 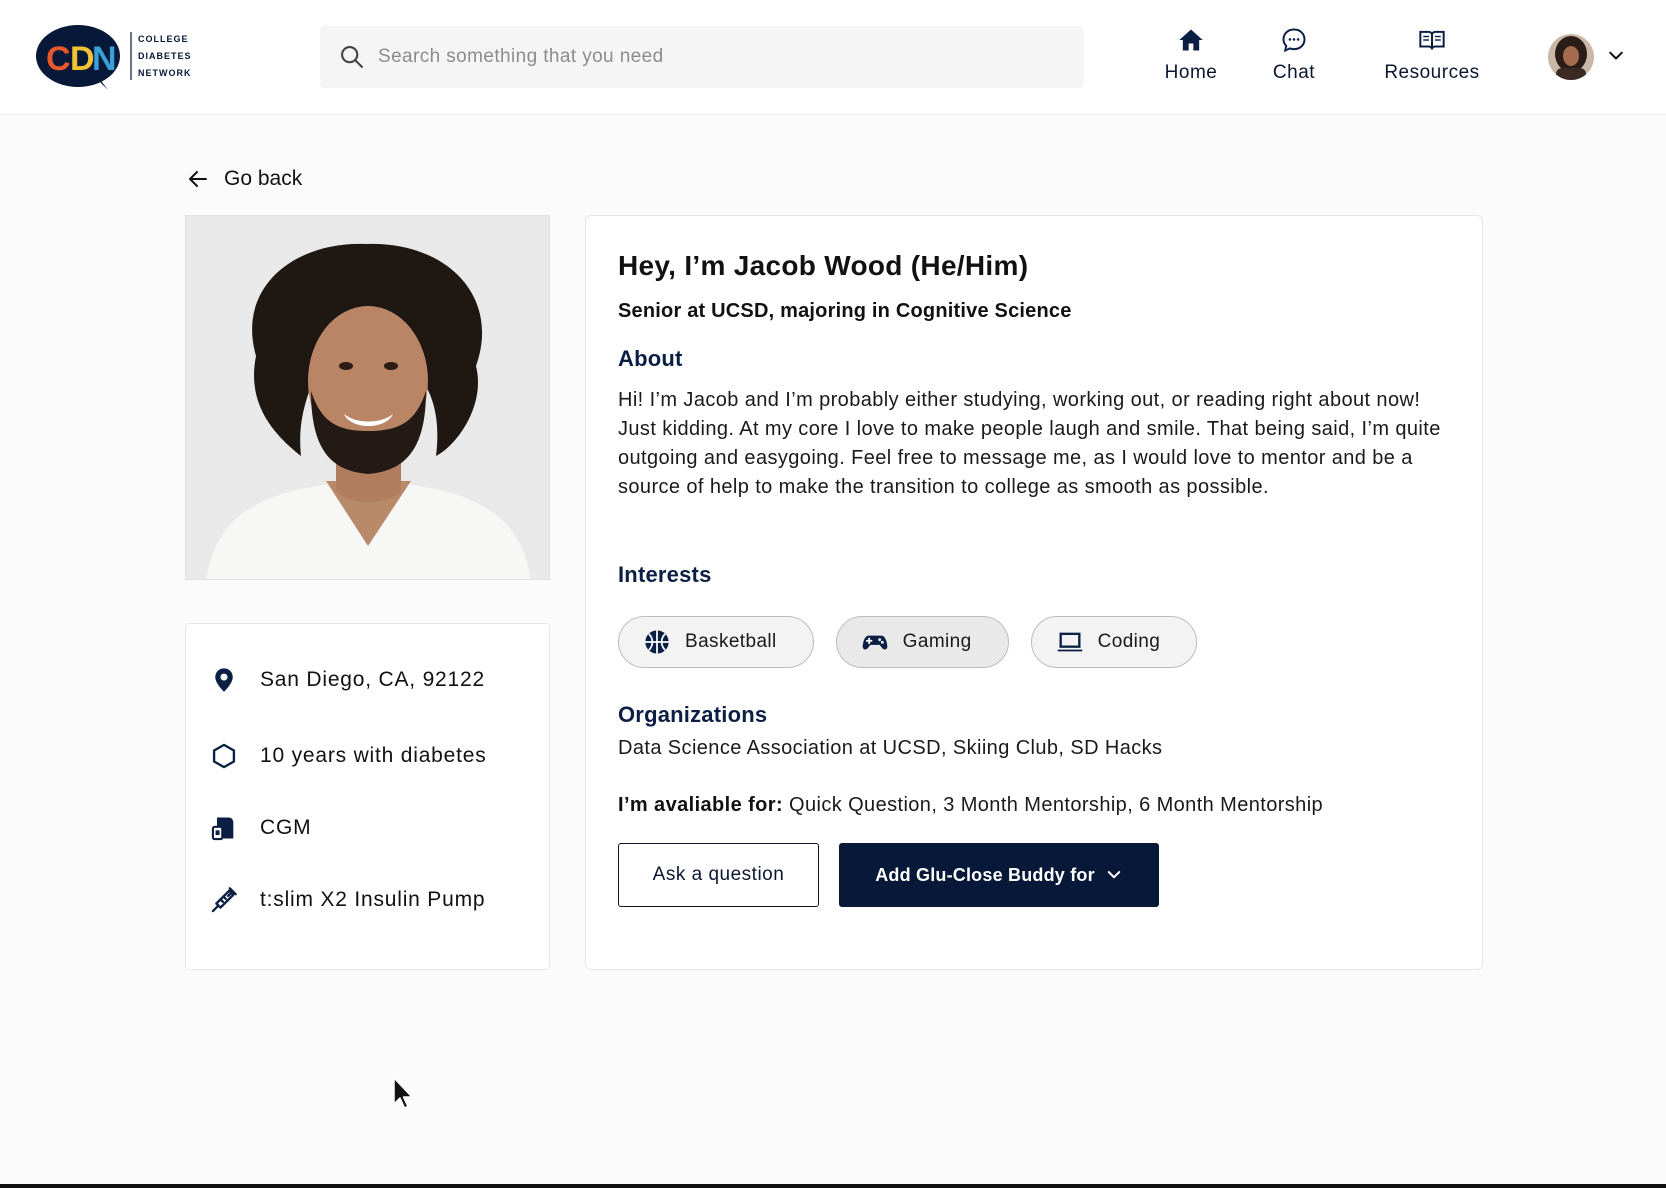 What do you see at coordinates (1191, 40) in the screenshot?
I see `home-icon` at bounding box center [1191, 40].